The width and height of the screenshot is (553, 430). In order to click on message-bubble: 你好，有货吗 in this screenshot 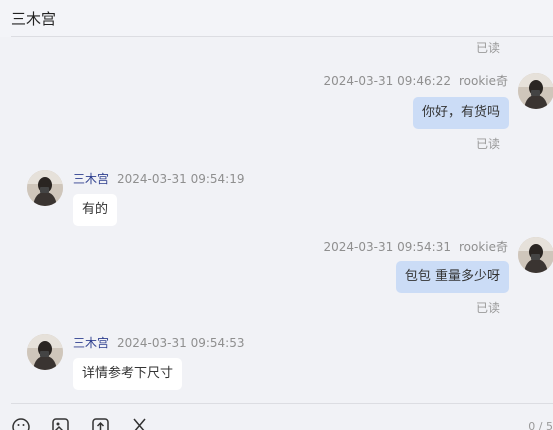, I will do `click(460, 113)`.